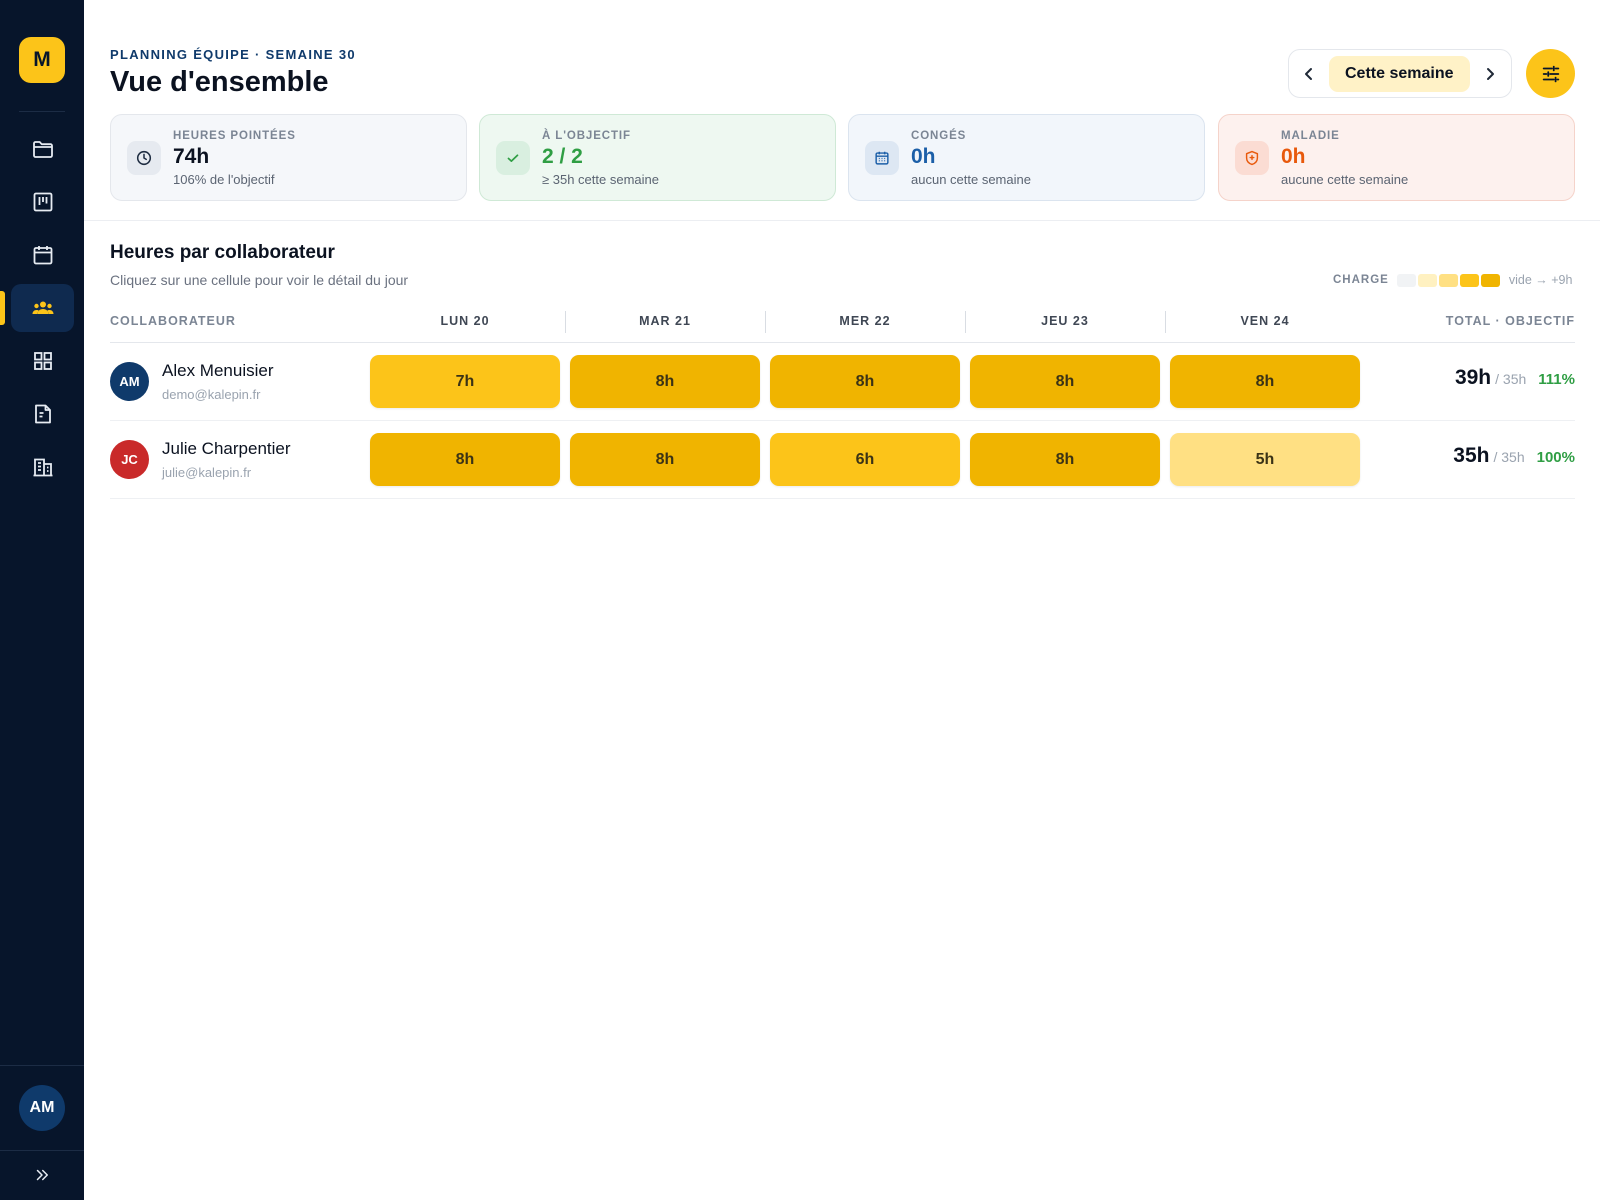  I want to click on stat-card-hours: HEURES POINTÉES 74h 106% de l'objectif, so click(288, 157).